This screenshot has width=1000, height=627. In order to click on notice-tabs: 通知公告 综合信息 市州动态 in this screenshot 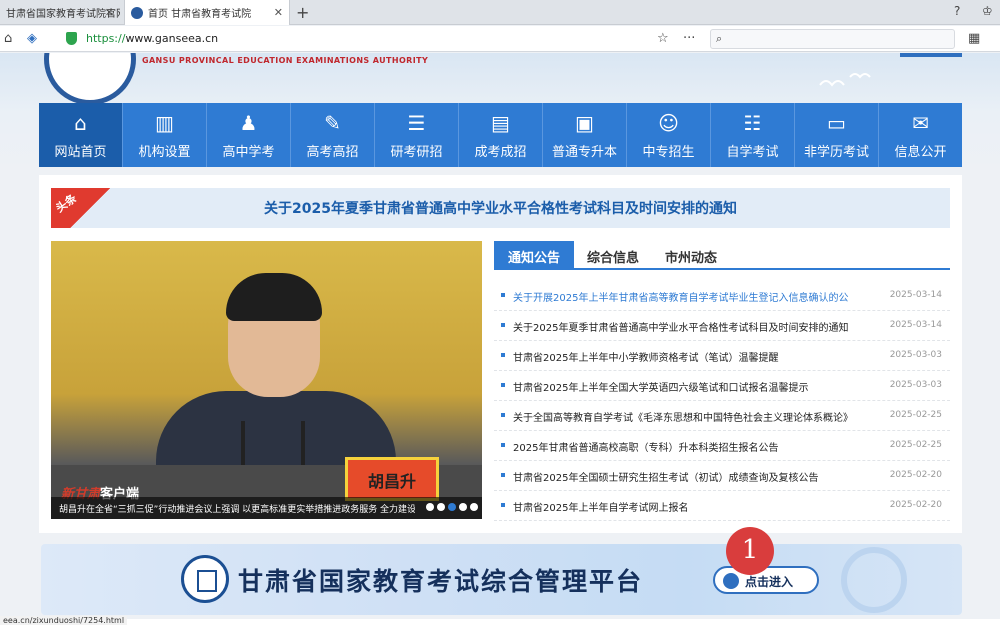, I will do `click(722, 255)`.